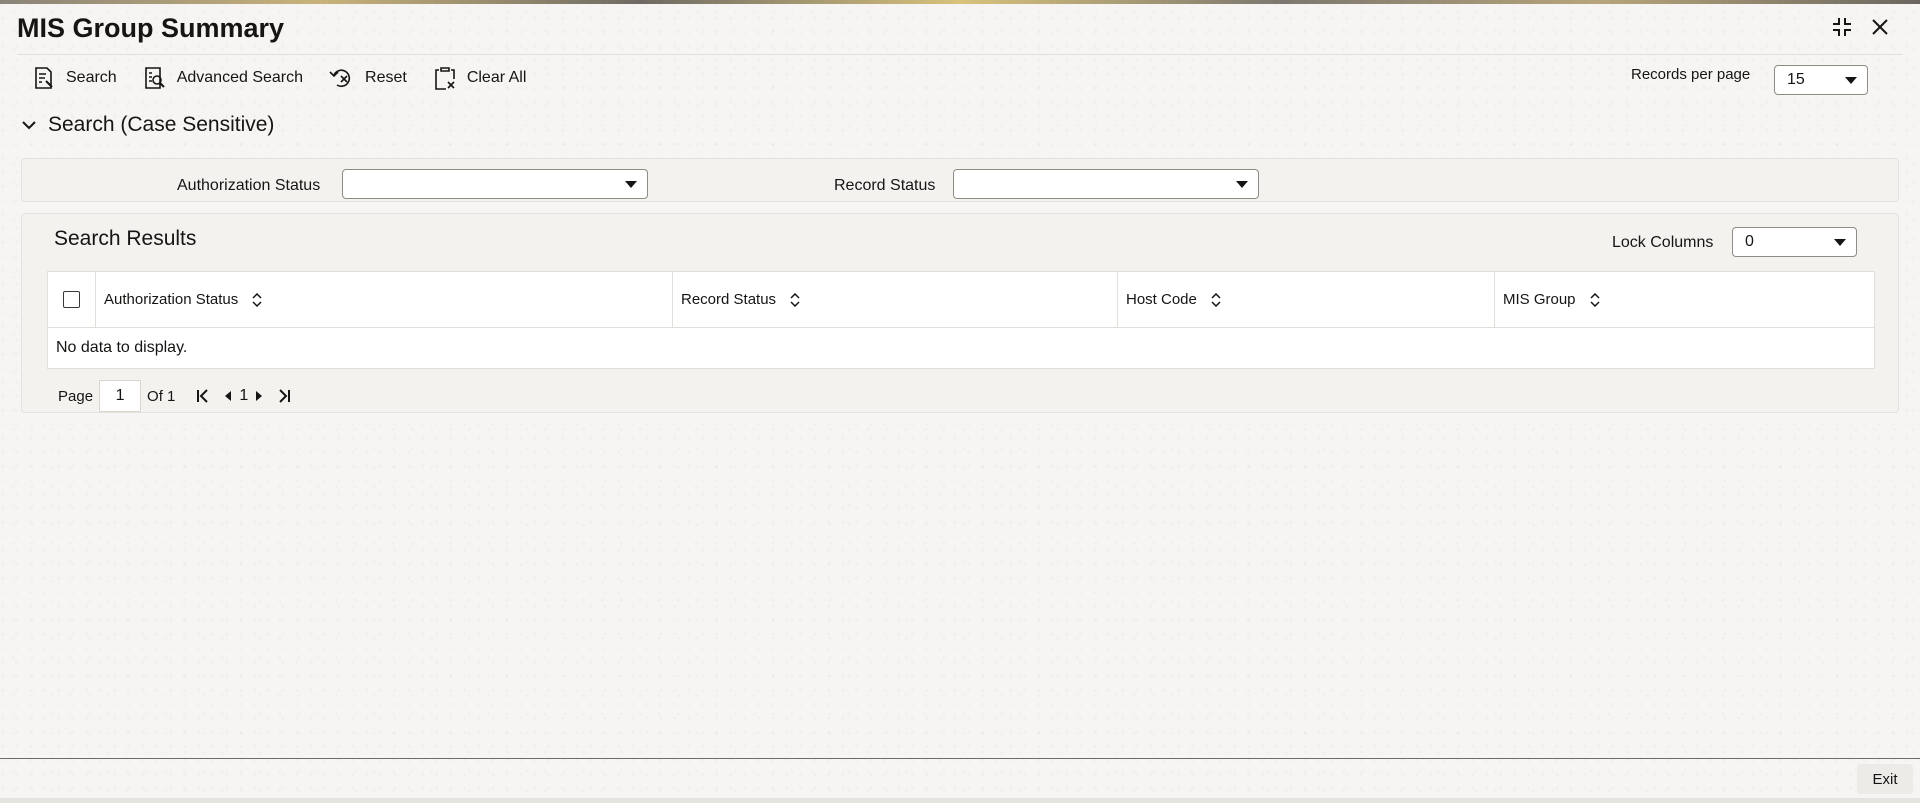 The height and width of the screenshot is (803, 1920). I want to click on search-doc-icon, so click(44, 78).